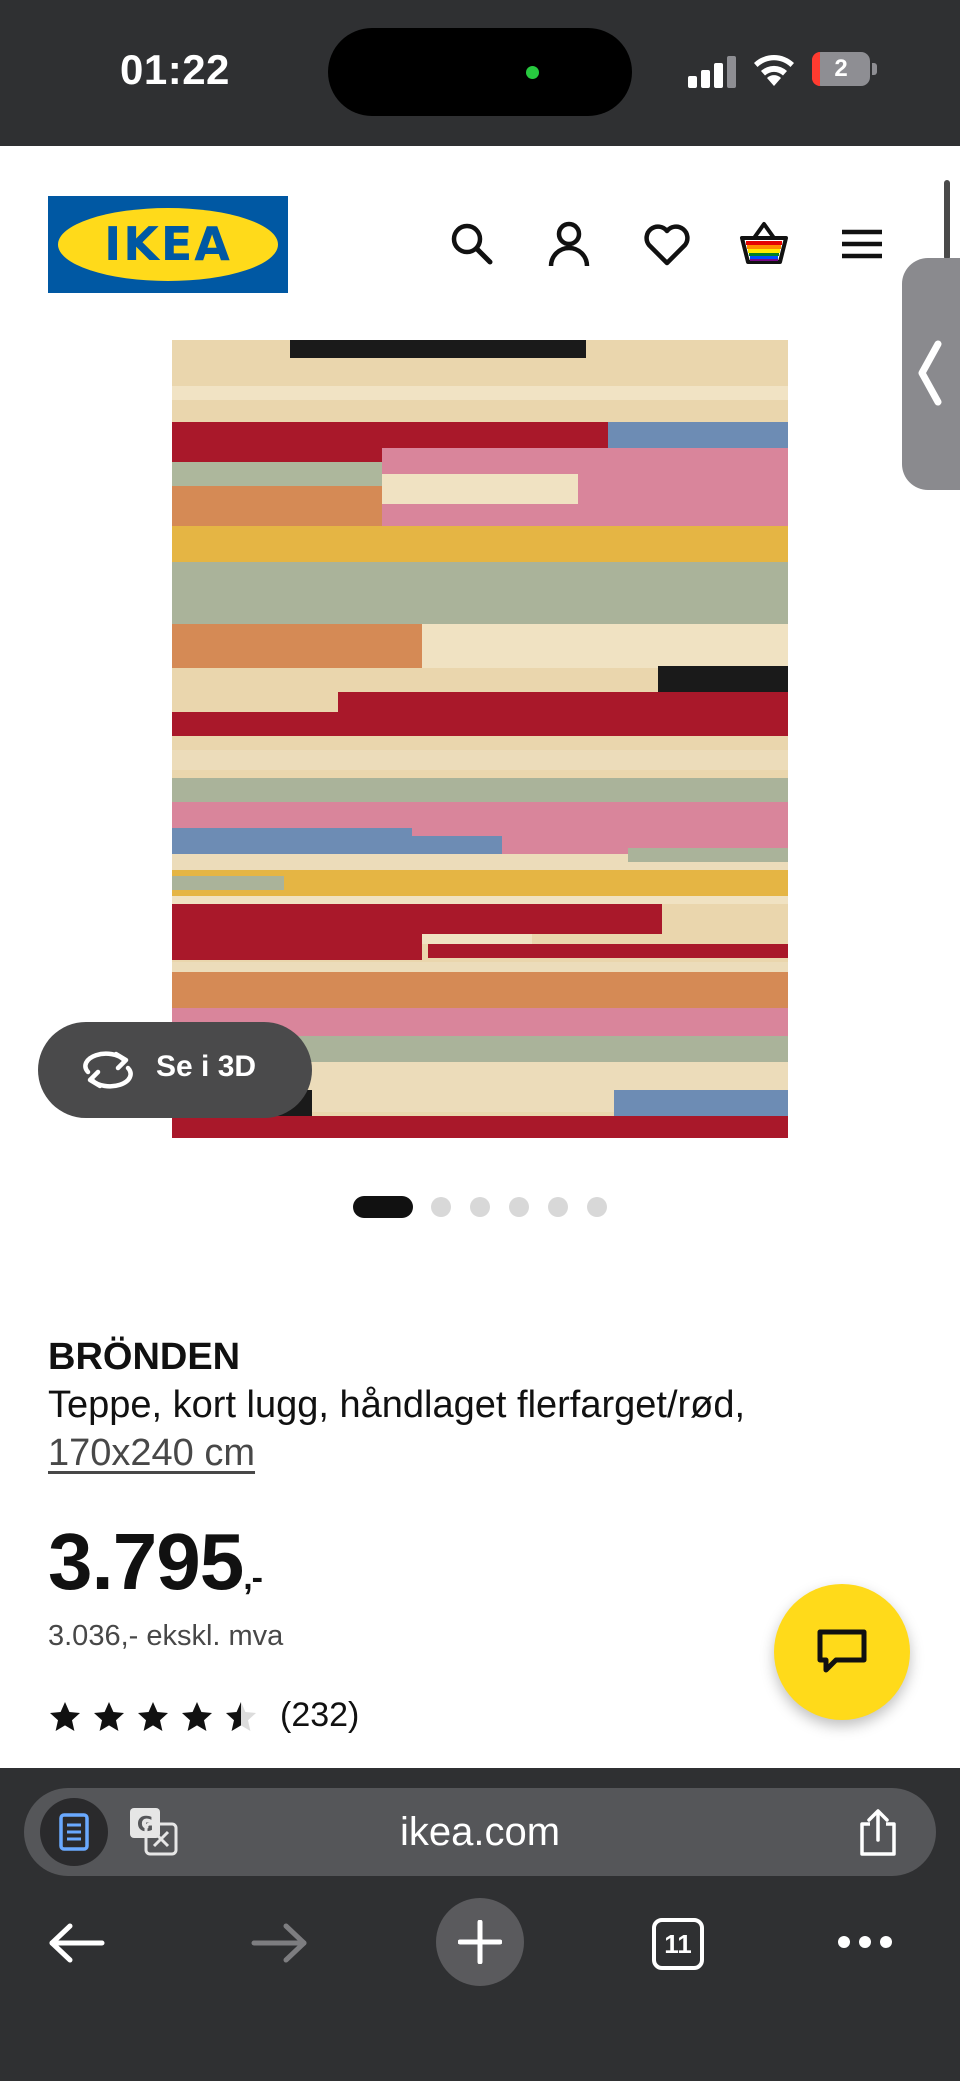 The width and height of the screenshot is (960, 2081). Describe the element at coordinates (319, 1715) in the screenshot. I see `review-count: (232)` at that location.